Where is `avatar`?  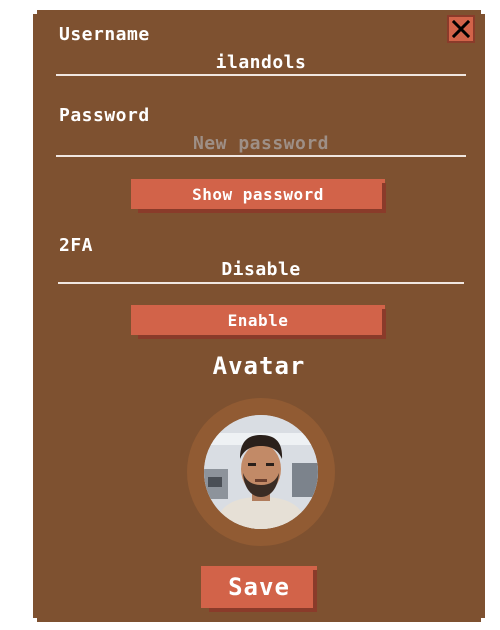 avatar is located at coordinates (261, 472).